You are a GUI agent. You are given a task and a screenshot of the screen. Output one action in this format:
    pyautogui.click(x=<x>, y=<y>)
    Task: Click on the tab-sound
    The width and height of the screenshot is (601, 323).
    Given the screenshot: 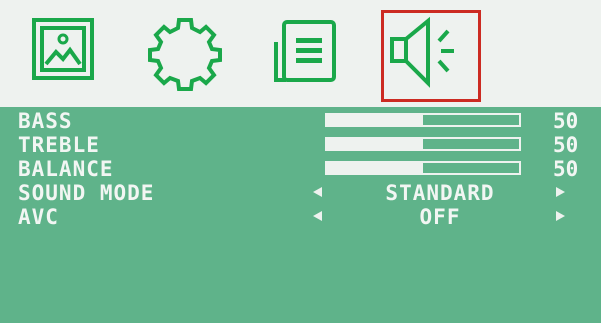 What is the action you would take?
    pyautogui.click(x=431, y=56)
    